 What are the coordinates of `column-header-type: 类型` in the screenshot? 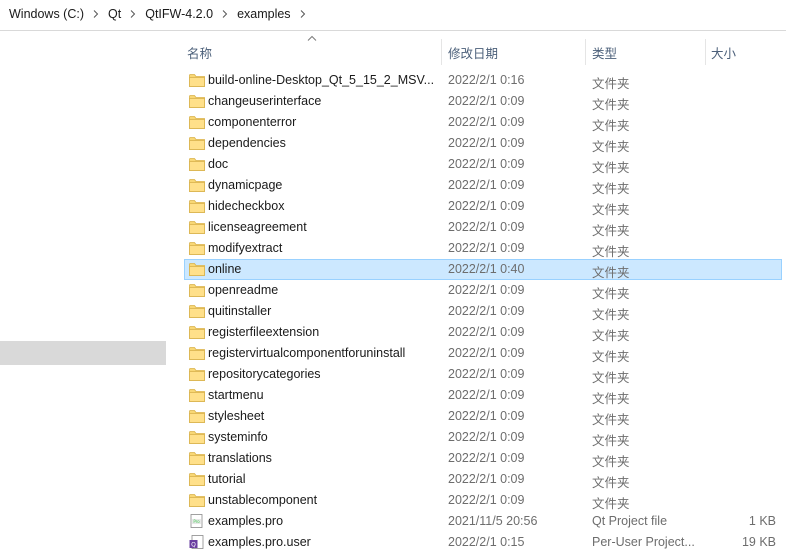 It's located at (604, 52).